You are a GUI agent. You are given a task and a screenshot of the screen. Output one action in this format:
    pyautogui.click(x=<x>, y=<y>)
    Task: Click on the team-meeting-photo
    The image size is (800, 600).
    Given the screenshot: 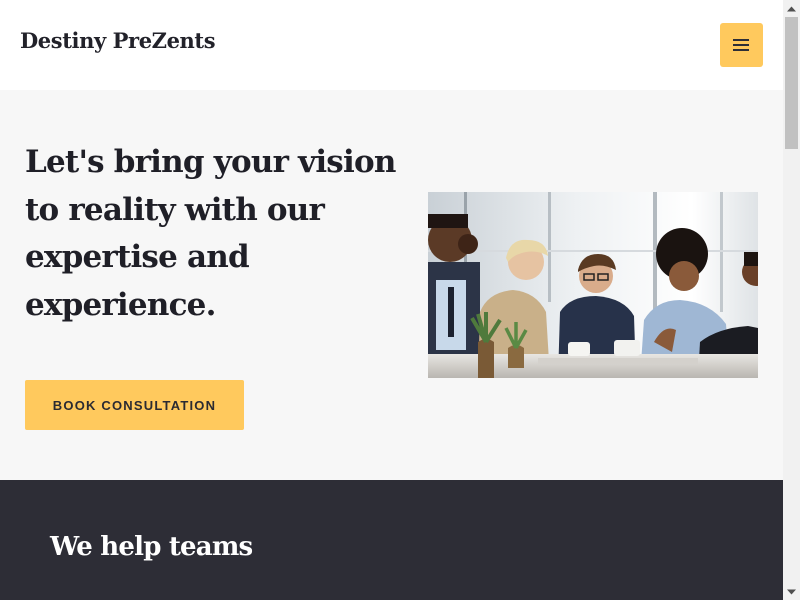 What is the action you would take?
    pyautogui.click(x=593, y=285)
    